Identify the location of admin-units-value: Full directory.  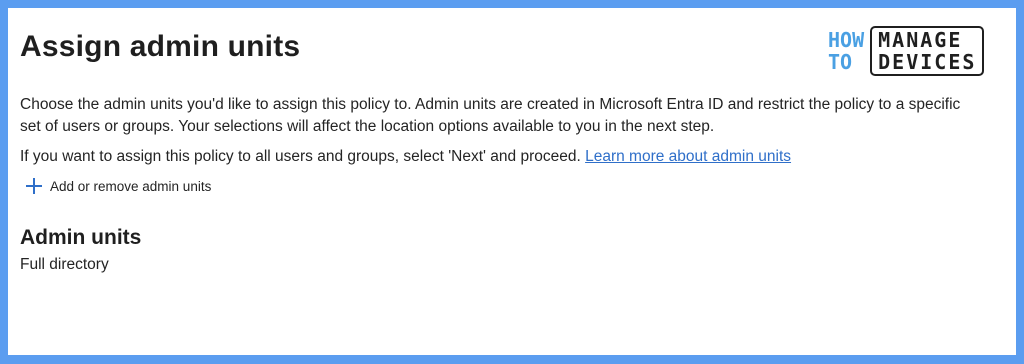
(64, 264).